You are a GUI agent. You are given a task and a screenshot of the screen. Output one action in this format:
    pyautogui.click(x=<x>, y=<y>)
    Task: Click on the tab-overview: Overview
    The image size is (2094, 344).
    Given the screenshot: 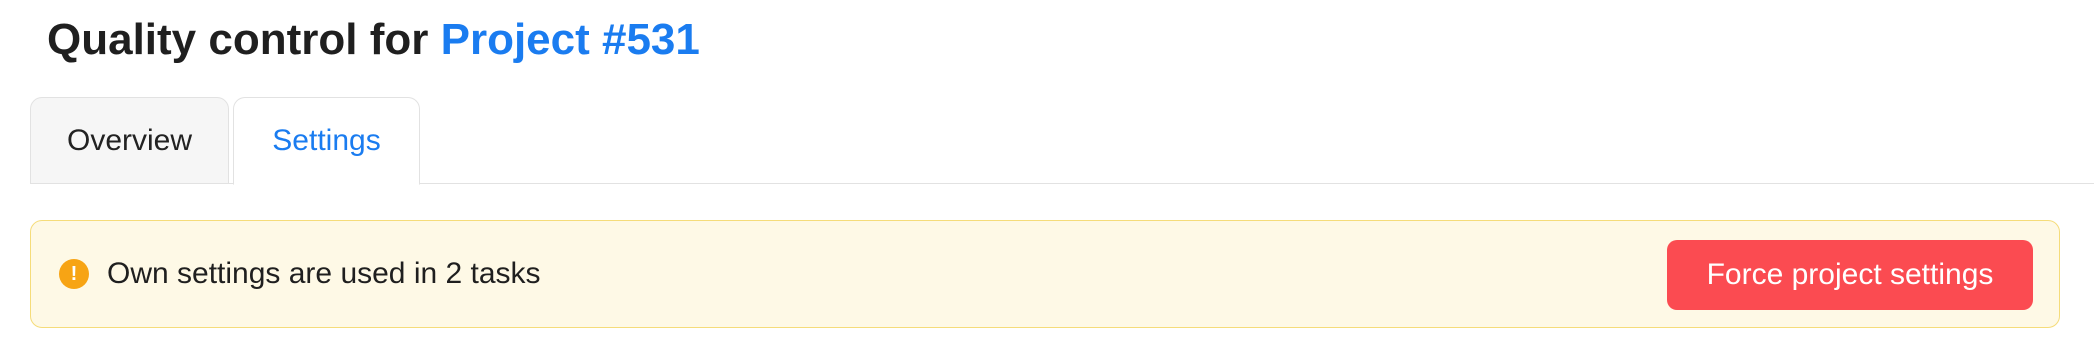 What is the action you would take?
    pyautogui.click(x=129, y=140)
    